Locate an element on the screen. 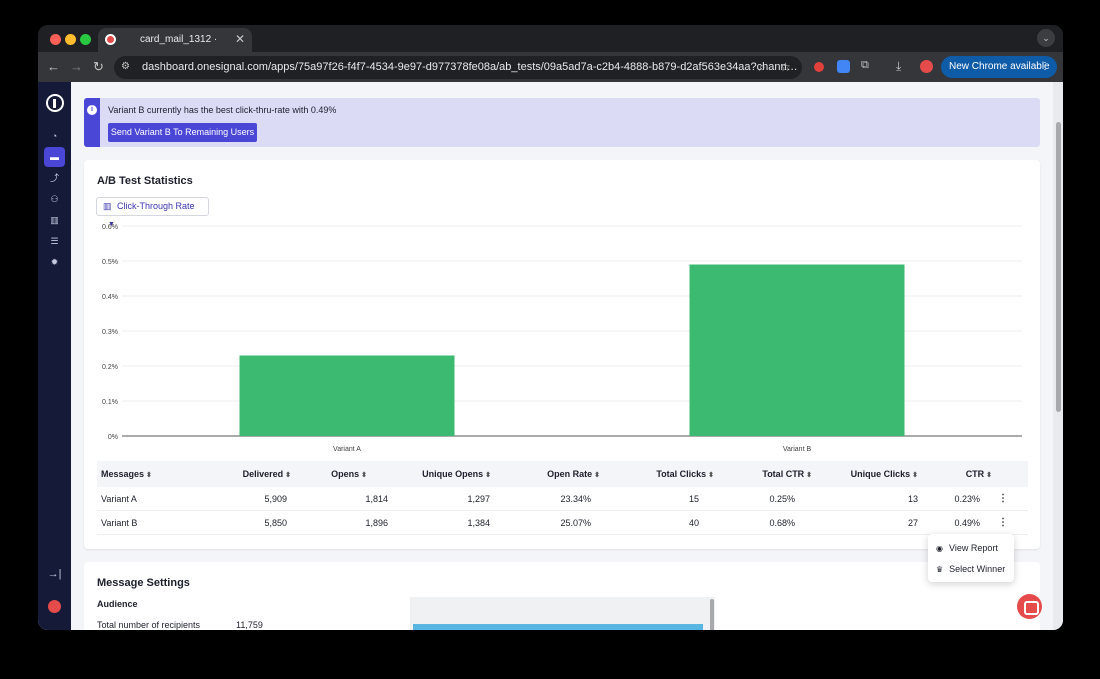  column-header-label: Unique Clicks is located at coordinates (880, 474).